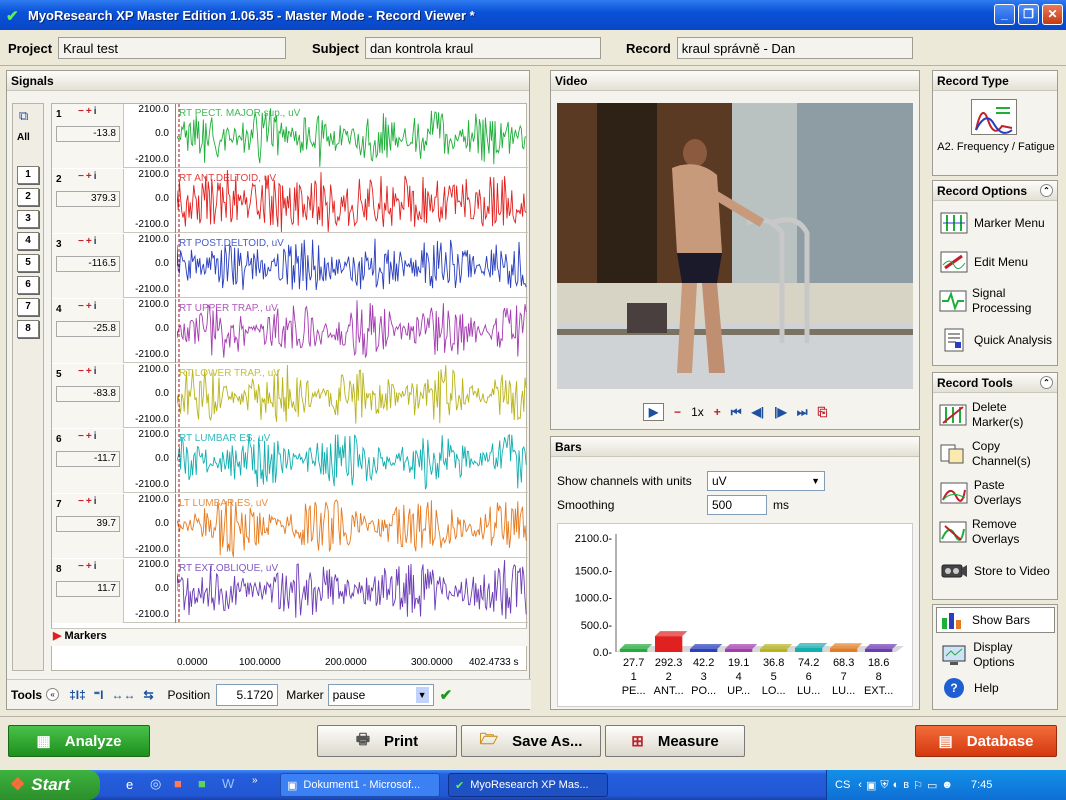  Describe the element at coordinates (28, 329) in the screenshot. I see `channel-button-8: 8` at that location.